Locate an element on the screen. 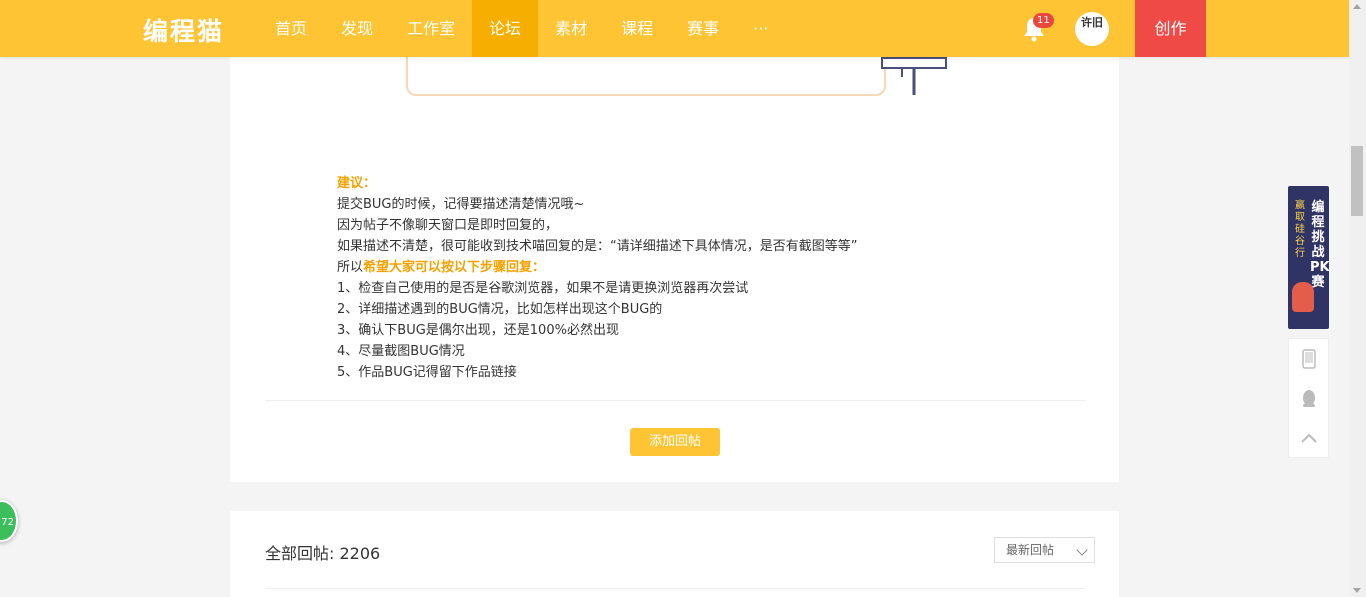 The width and height of the screenshot is (1366, 597). sort-selected-label: 最新回帖 is located at coordinates (1030, 550).